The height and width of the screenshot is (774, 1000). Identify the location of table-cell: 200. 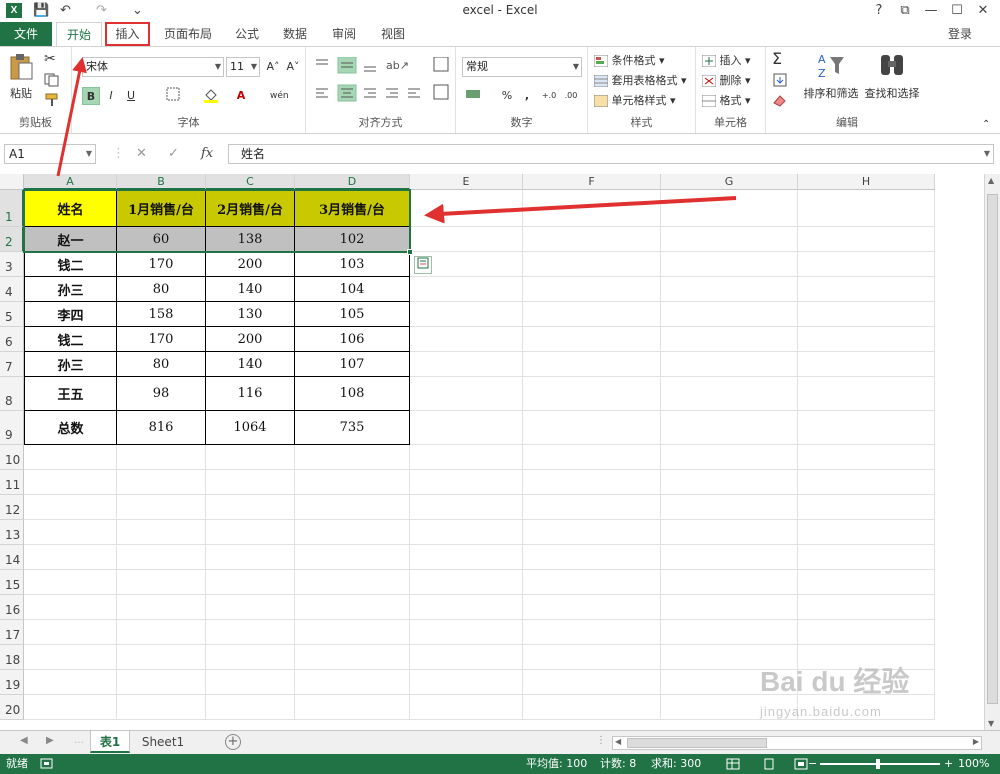
(250, 339).